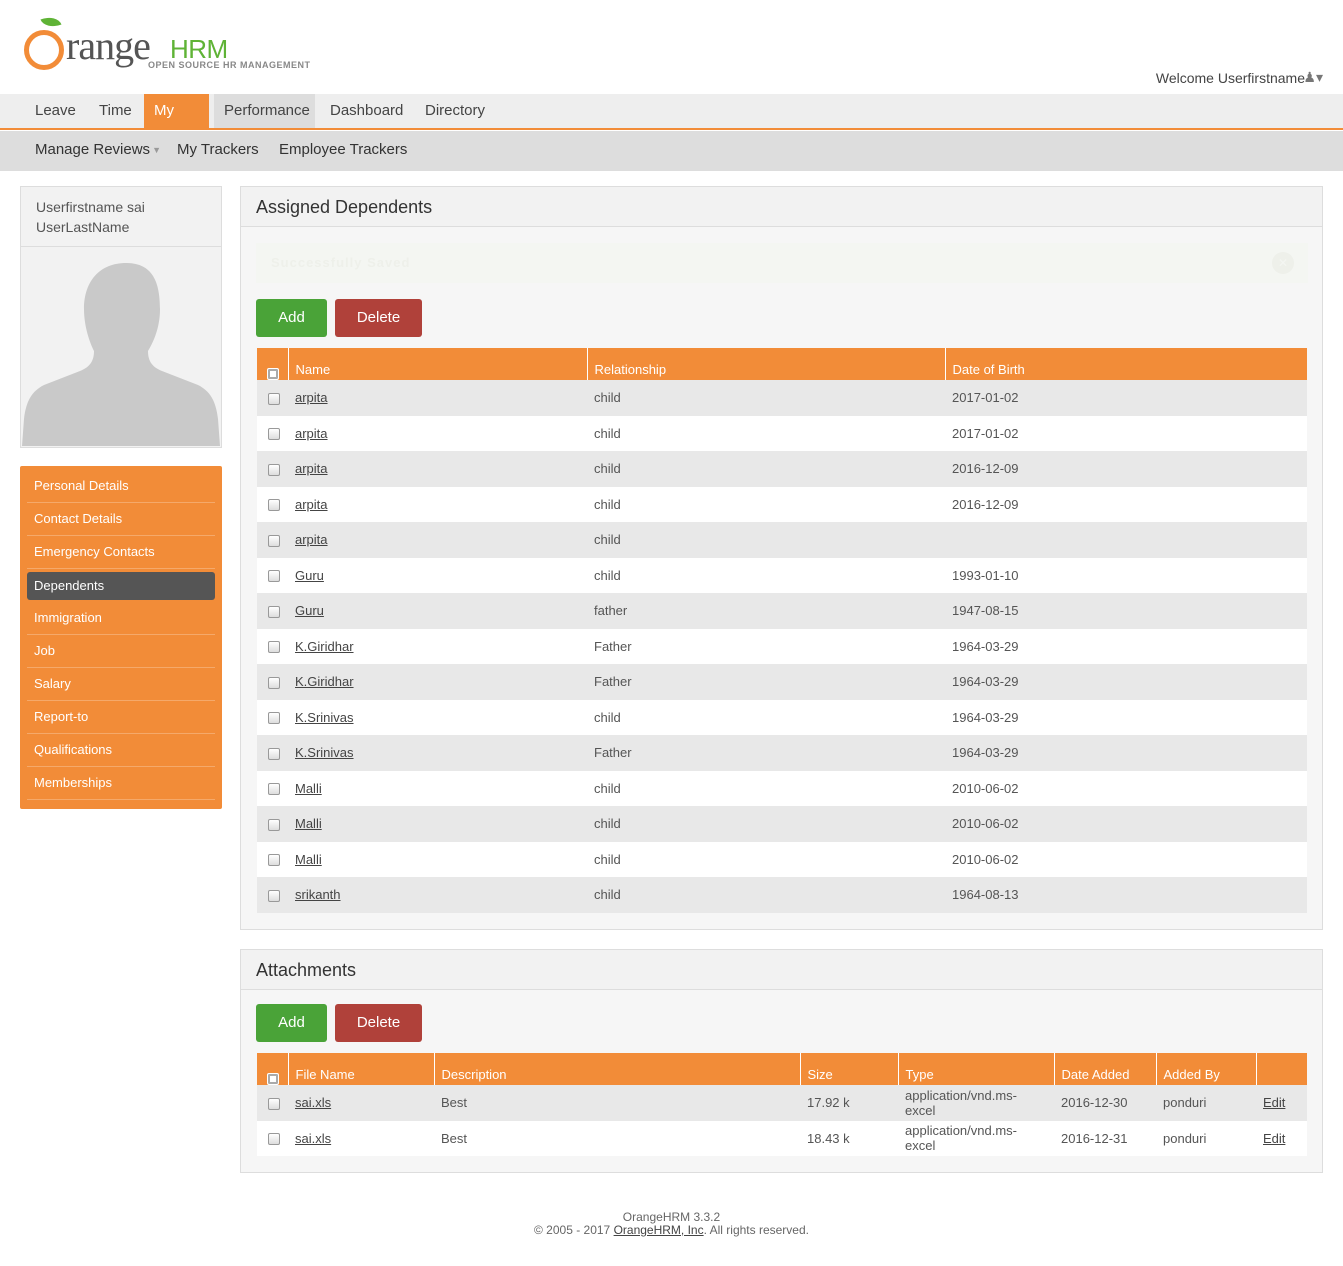 Image resolution: width=1343 pixels, height=1266 pixels. Describe the element at coordinates (218, 151) in the screenshot. I see `subnav-my-trackers: My Trackers` at that location.